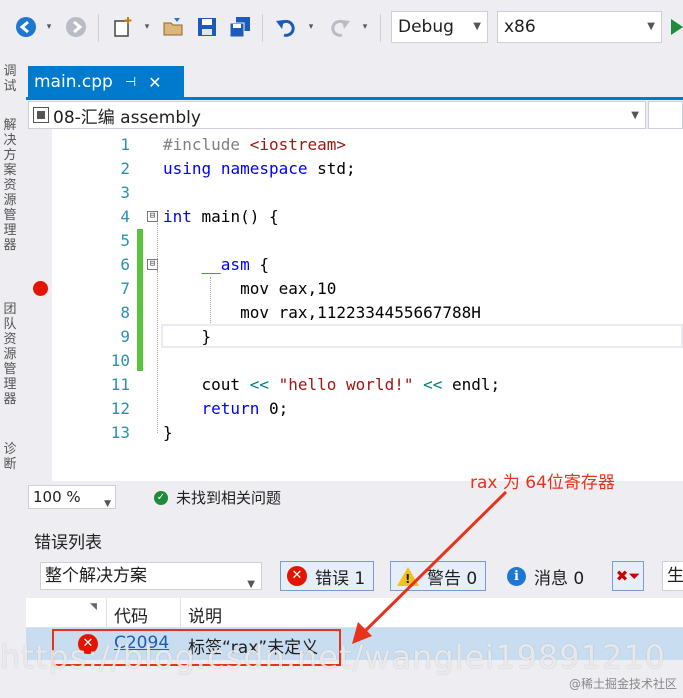  I want to click on url-watermark: https://blog.csdn.net/wanglei19891210, so click(333, 657).